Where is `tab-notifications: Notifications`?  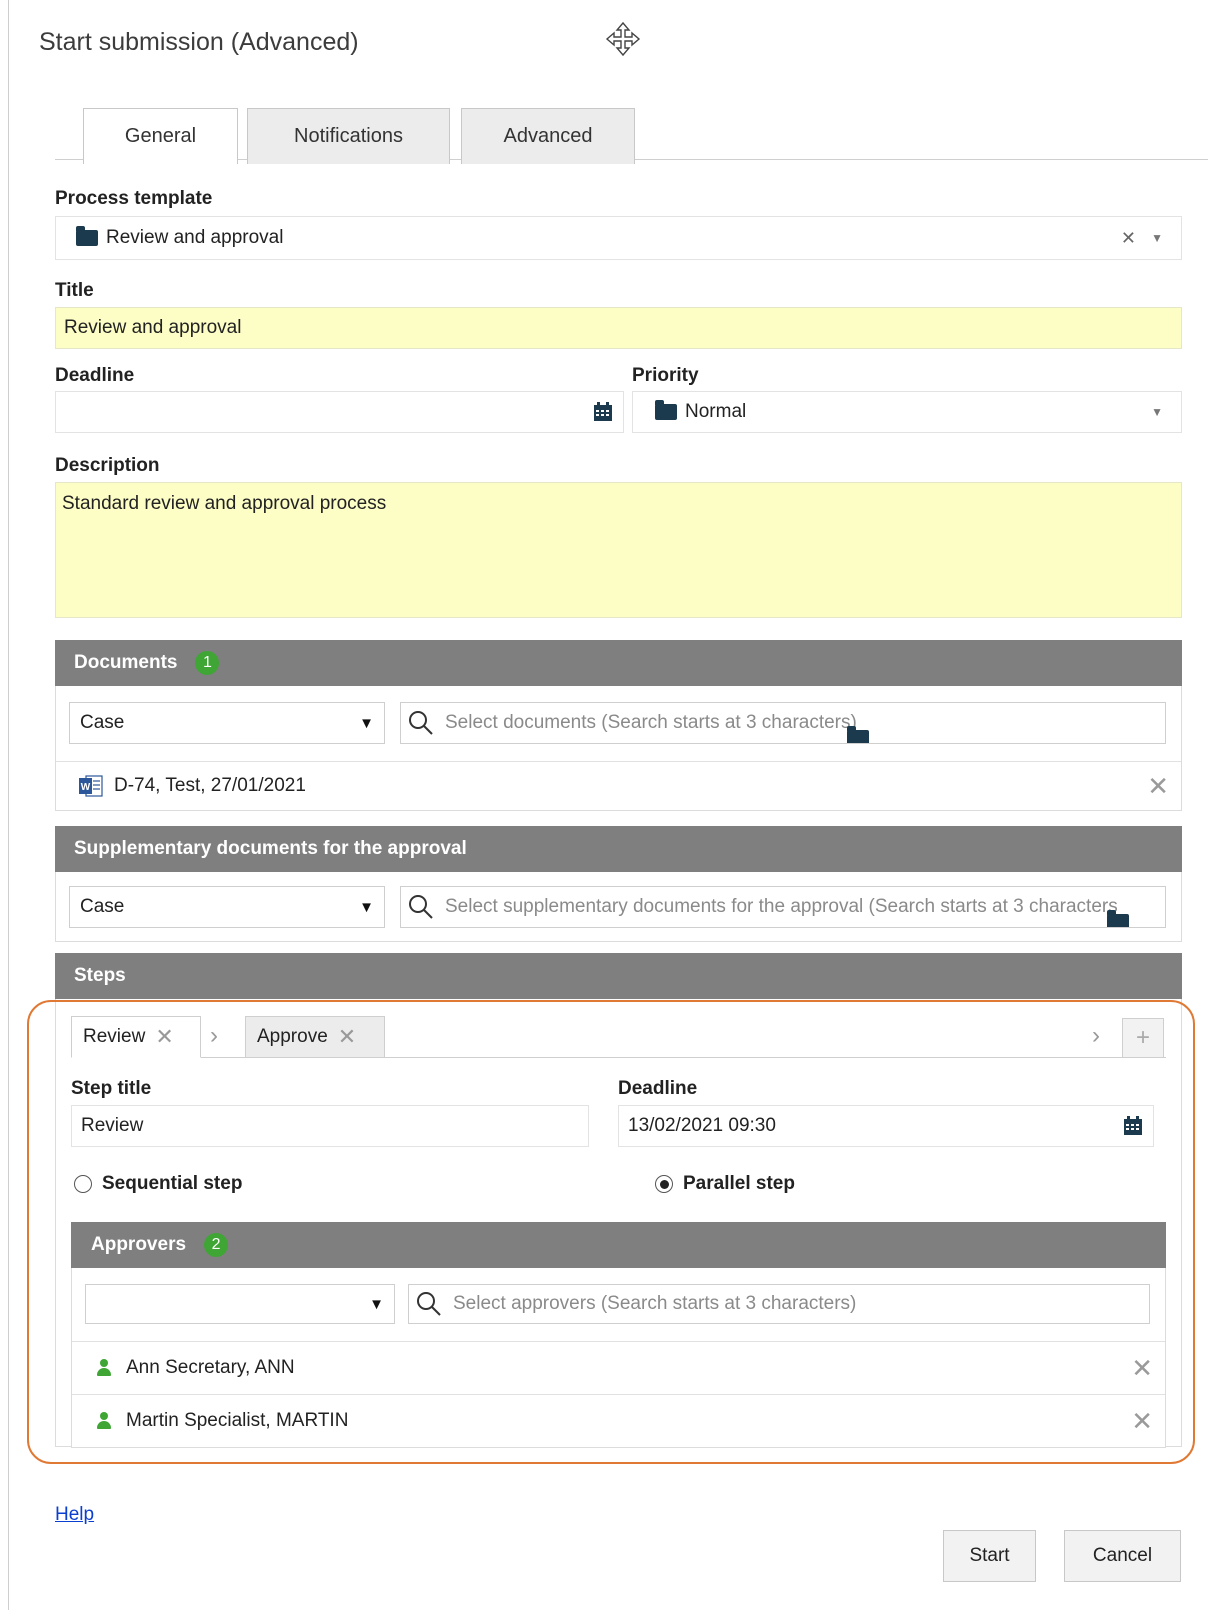
tab-notifications: Notifications is located at coordinates (348, 136).